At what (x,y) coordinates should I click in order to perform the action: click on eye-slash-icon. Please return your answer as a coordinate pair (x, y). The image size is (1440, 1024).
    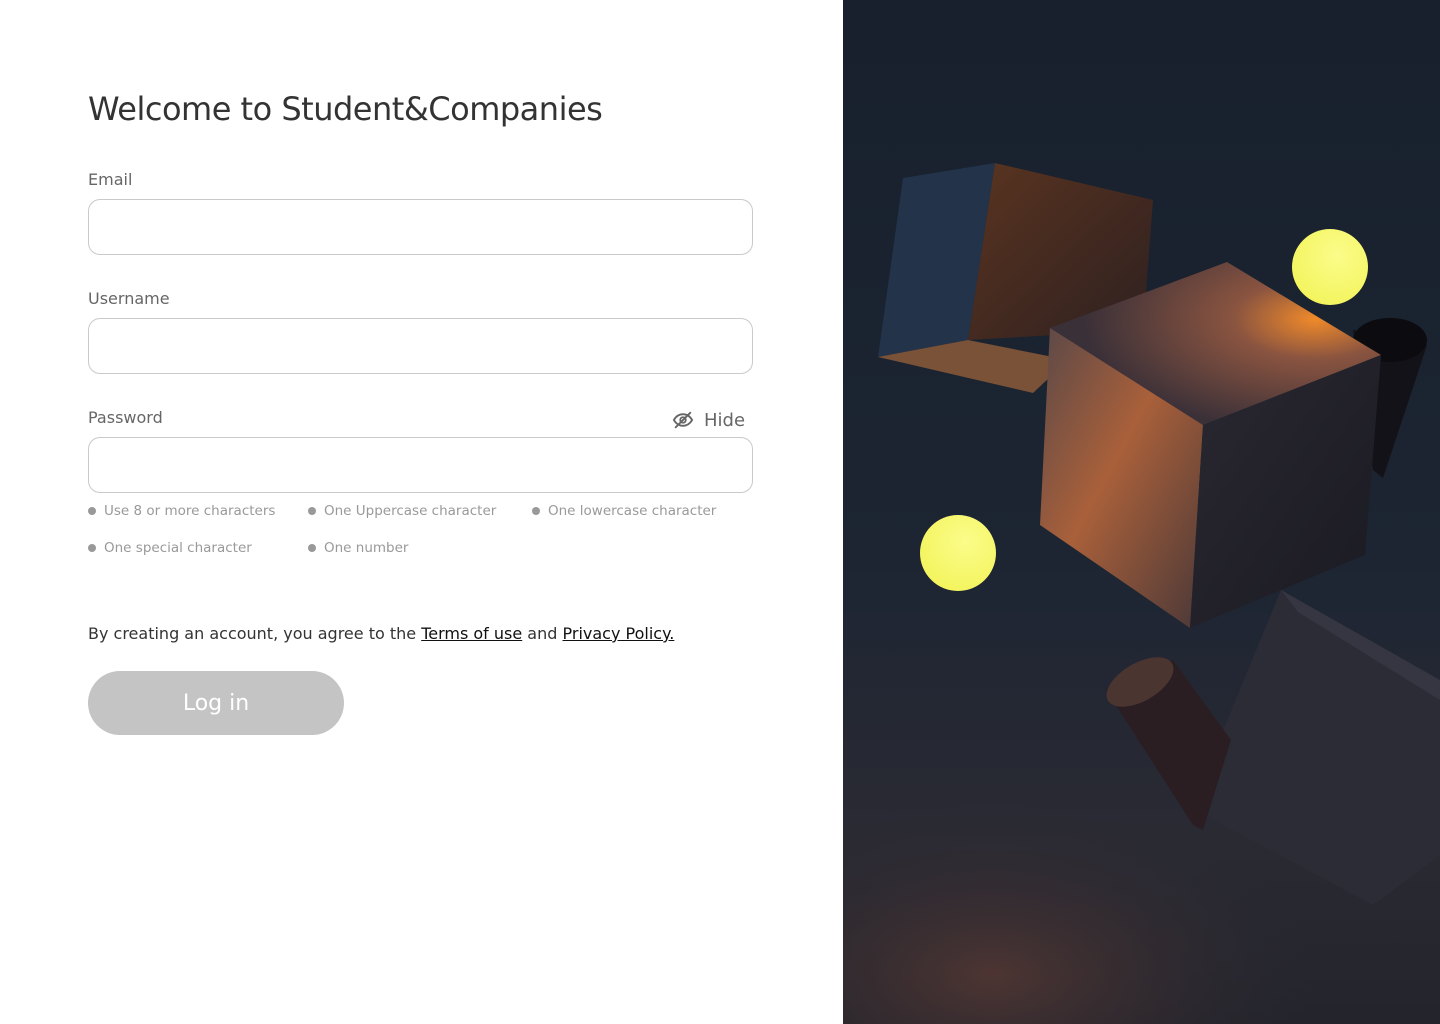
    Looking at the image, I should click on (683, 420).